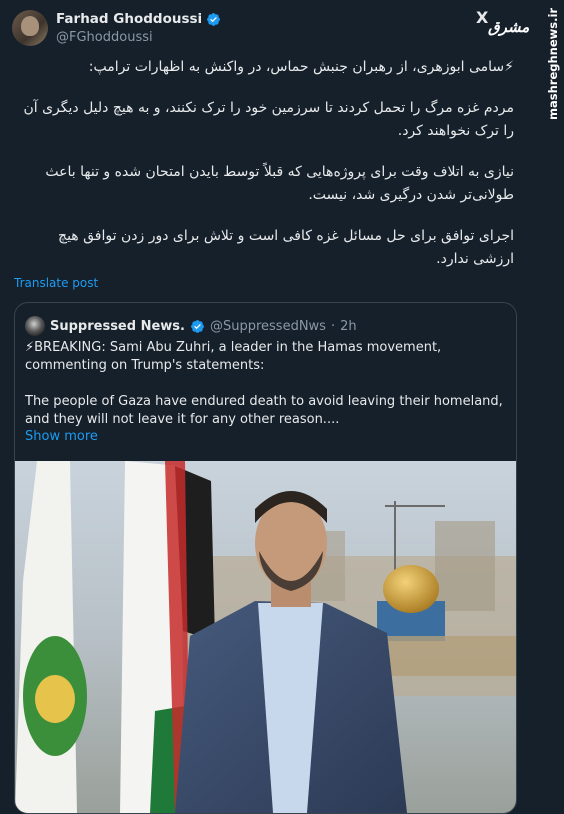  I want to click on quoted-author-handle: @SuppressedNws, so click(267, 326).